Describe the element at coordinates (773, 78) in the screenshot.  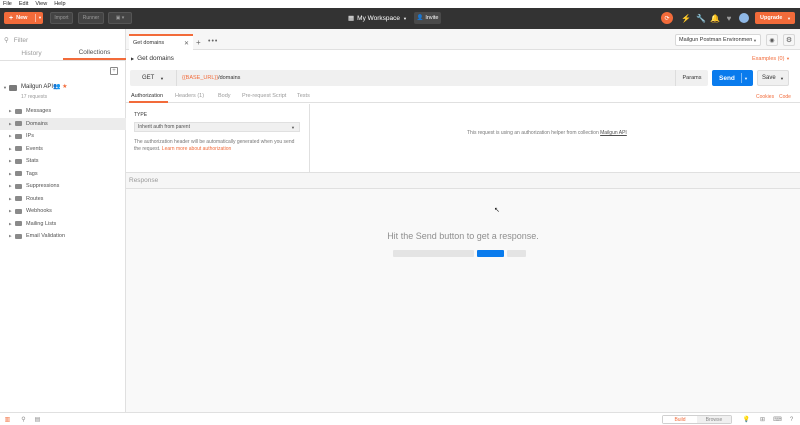
I see `save-button: Save ▼` at that location.